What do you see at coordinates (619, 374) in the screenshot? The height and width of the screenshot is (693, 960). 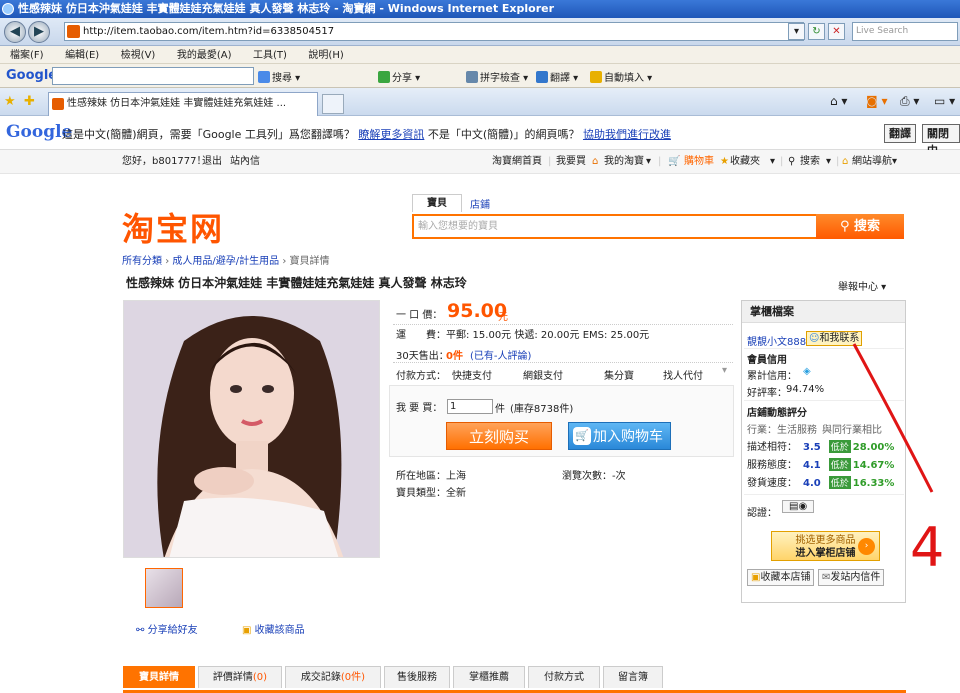 I see `payment-option-points: 集分寶` at bounding box center [619, 374].